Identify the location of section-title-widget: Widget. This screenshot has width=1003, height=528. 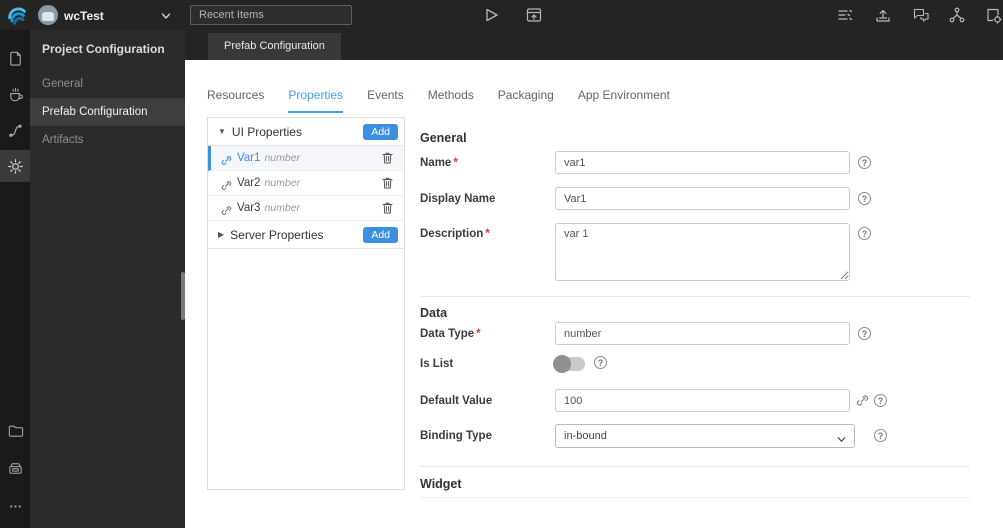
(441, 484).